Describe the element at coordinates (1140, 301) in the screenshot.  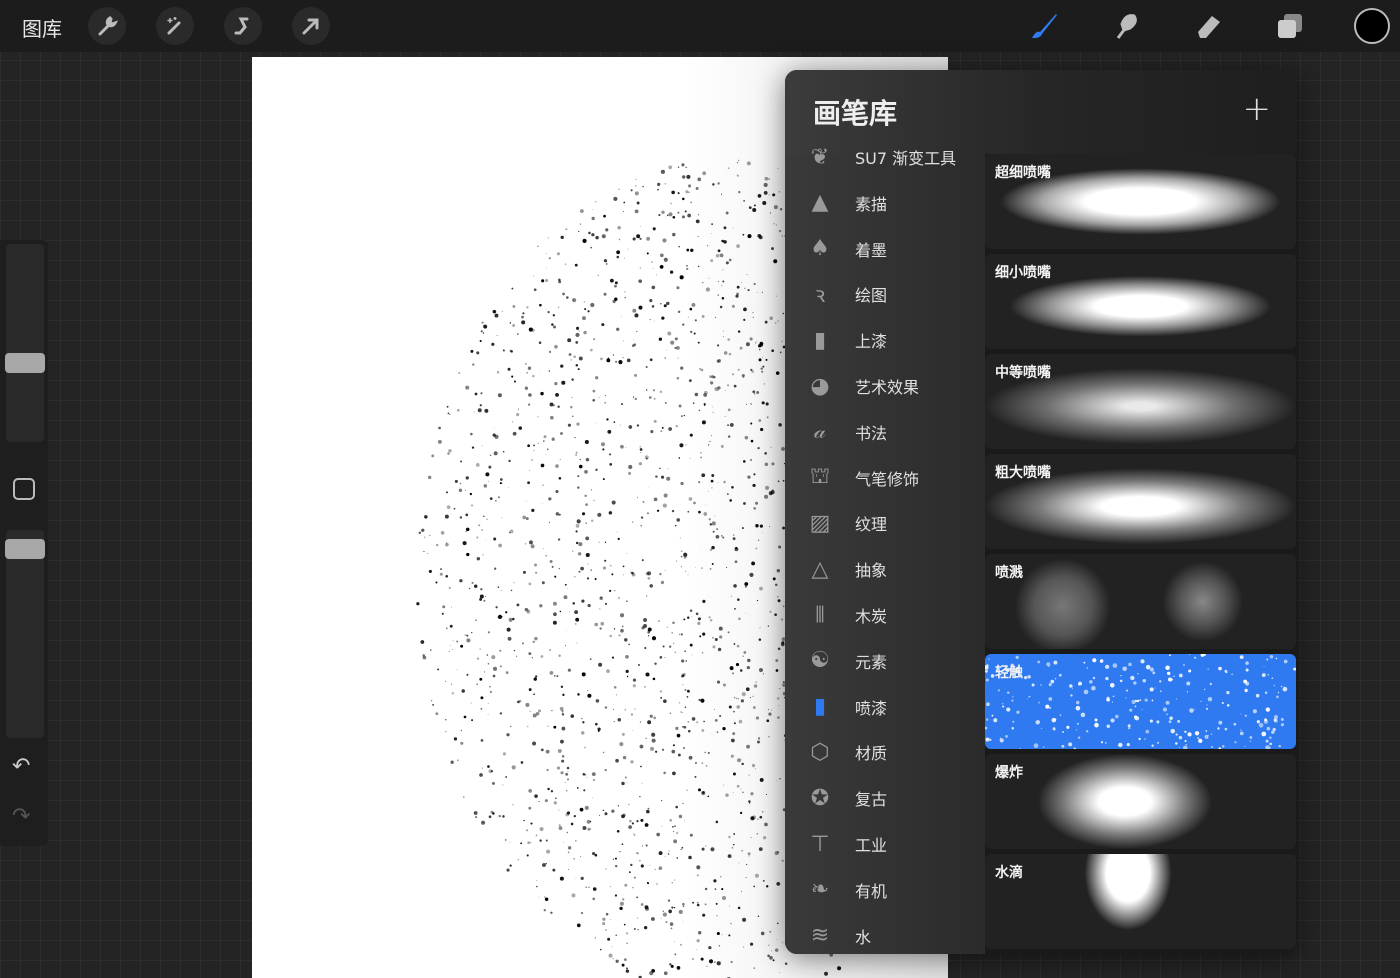
I see `brush-item: 细小喷嘴` at that location.